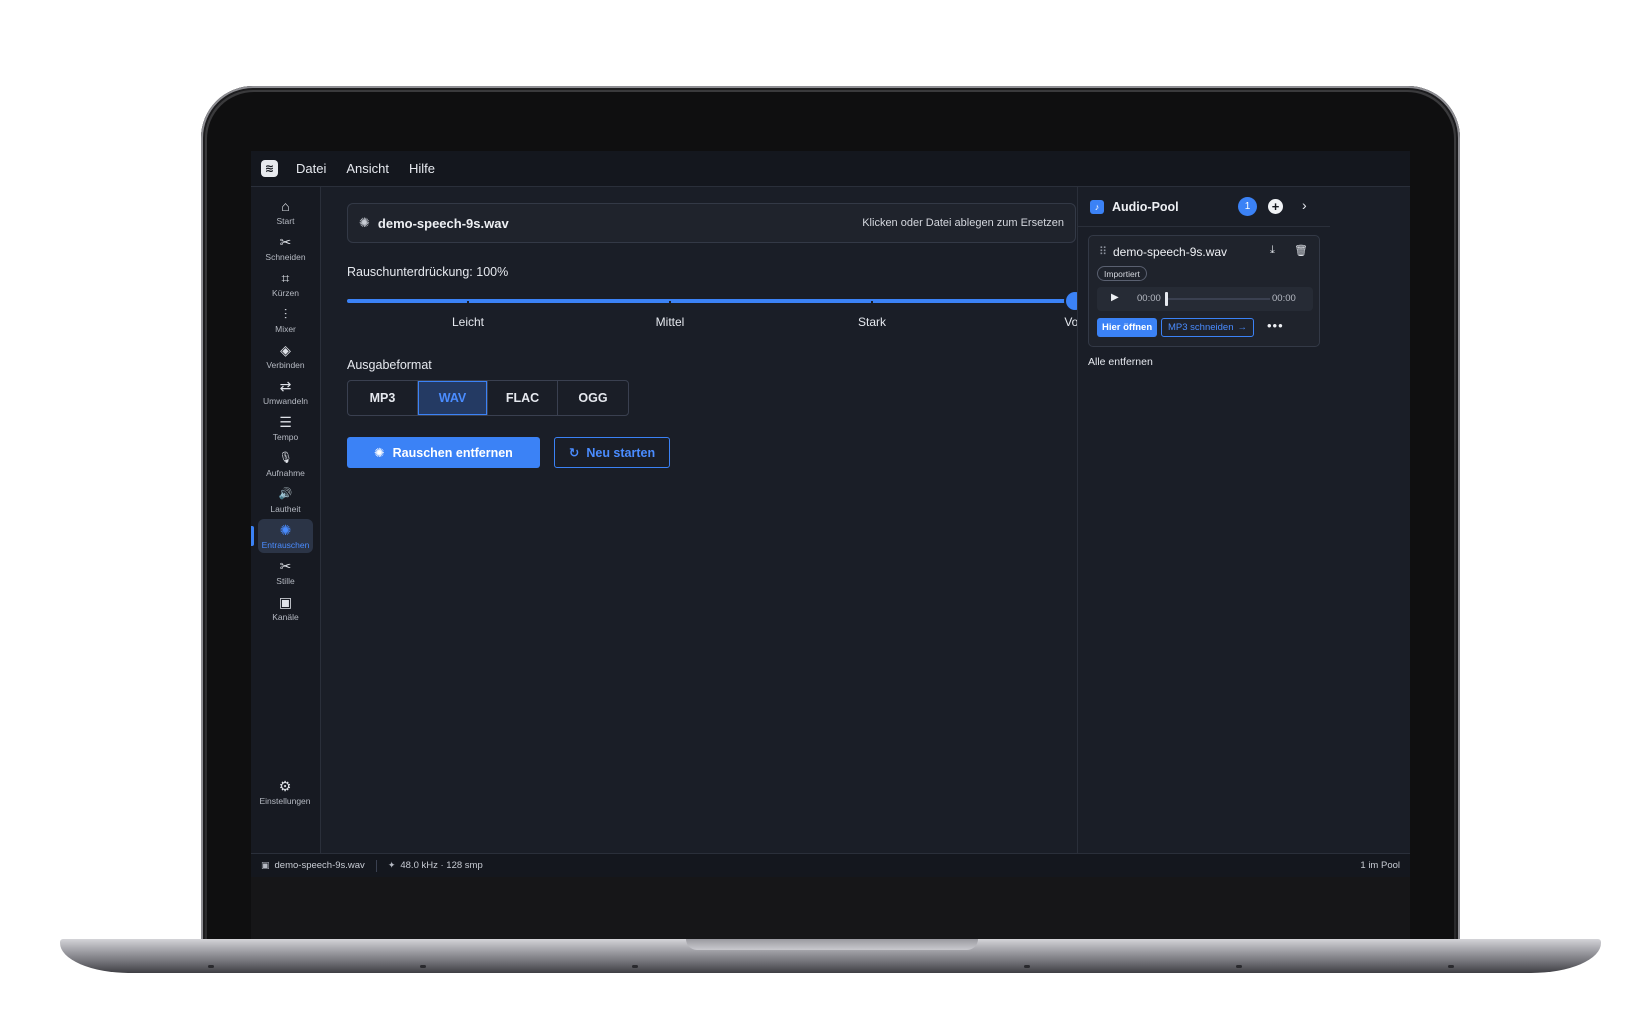  I want to click on dropzone-hint: Klicken oder Datei ablegen zum Ersetzen, so click(963, 223).